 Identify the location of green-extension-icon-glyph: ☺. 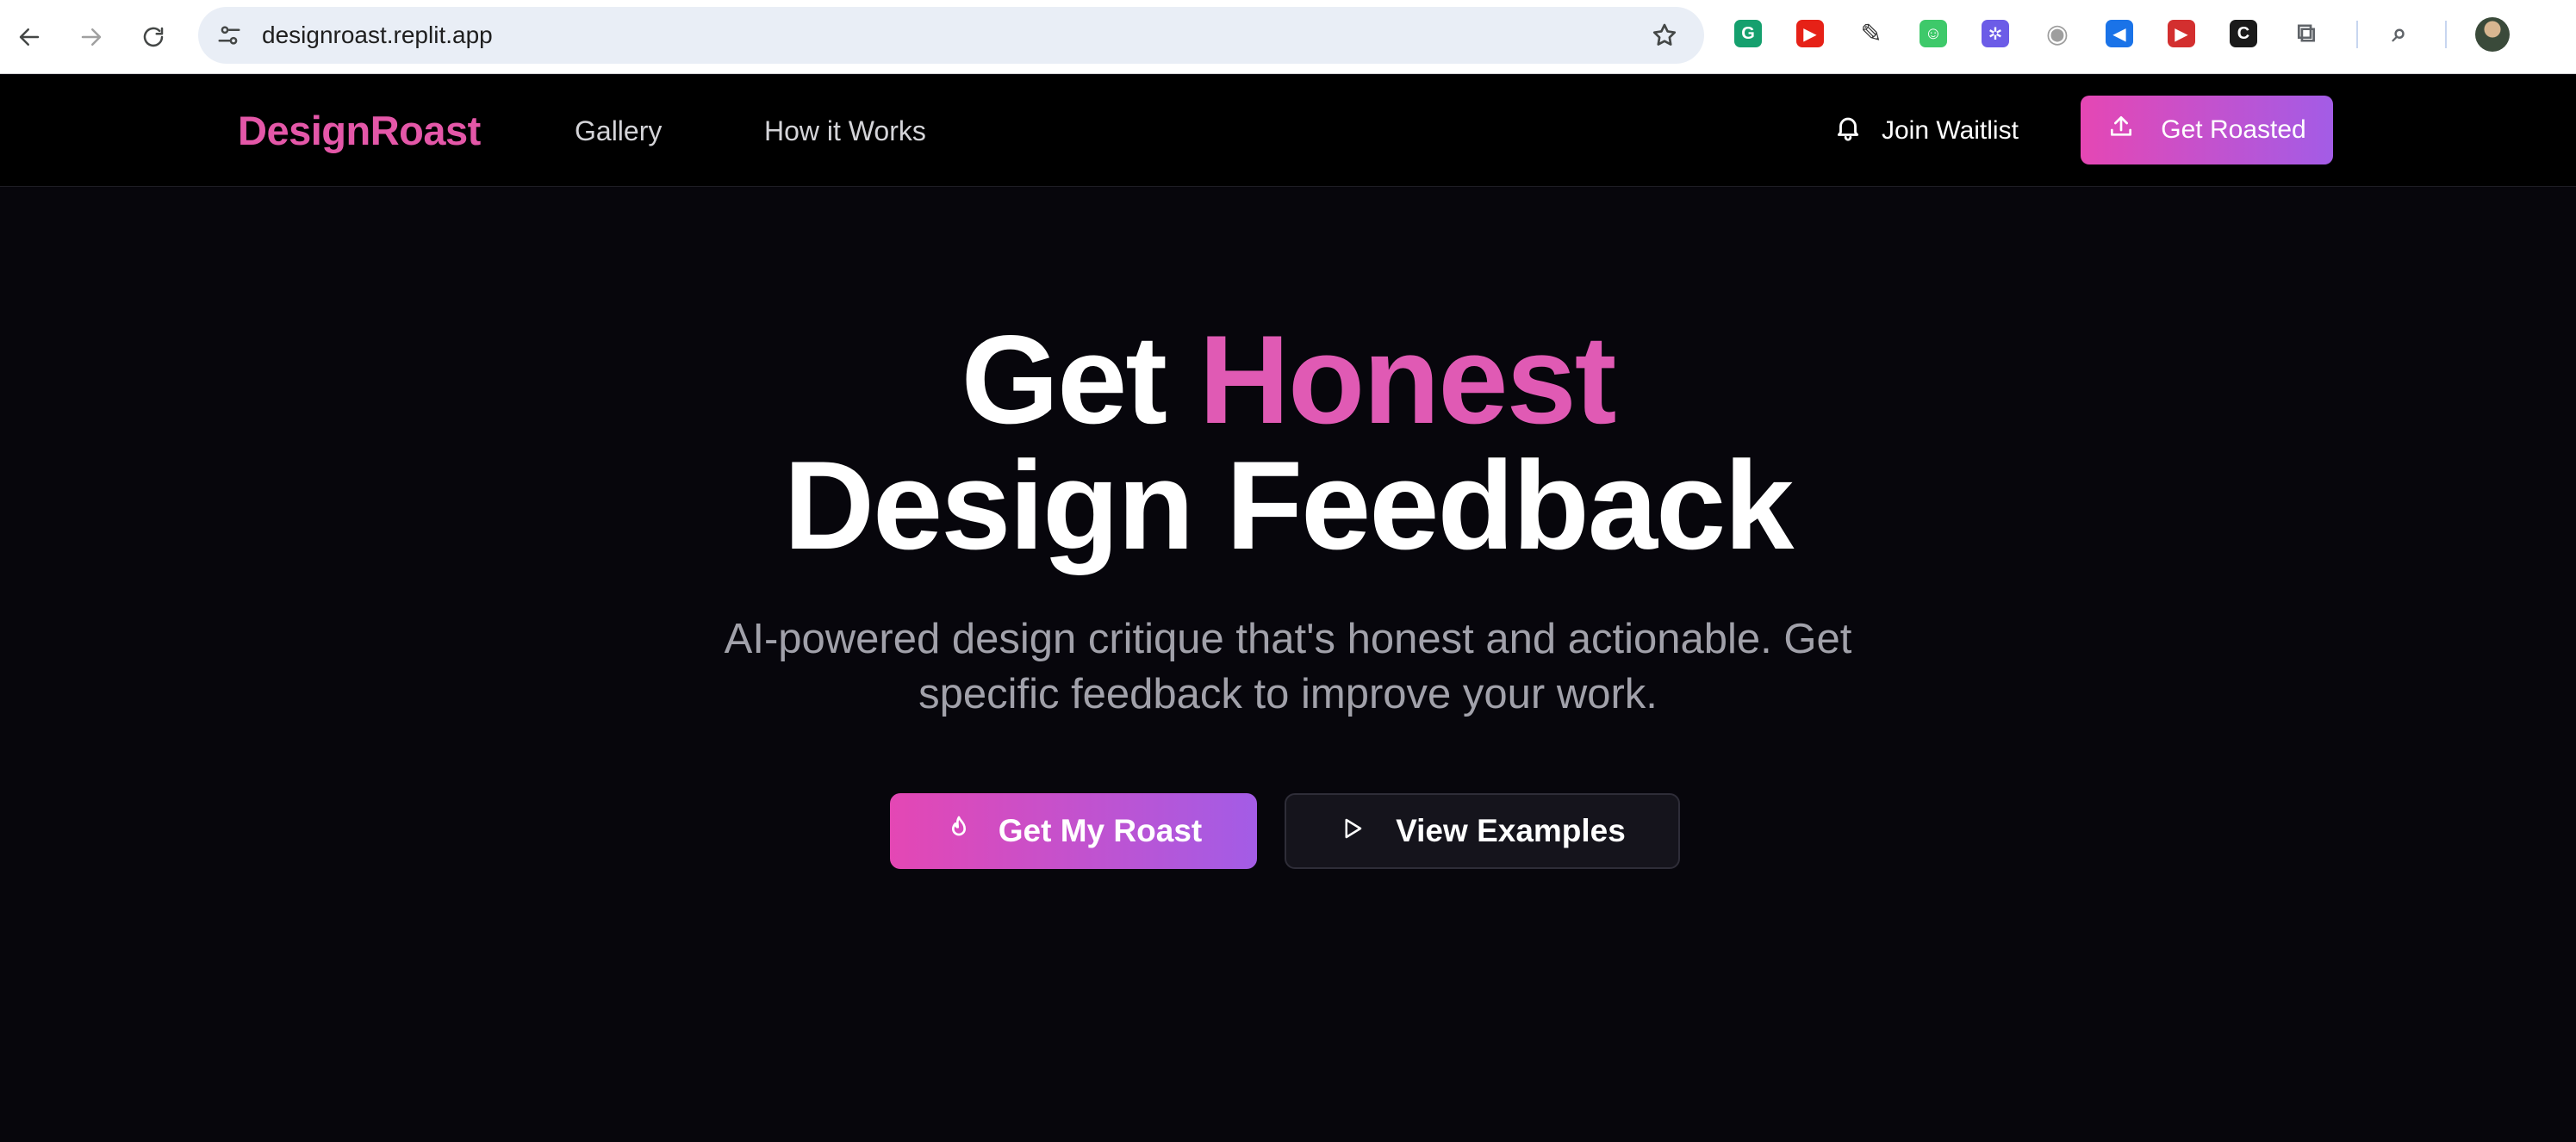
(1934, 34).